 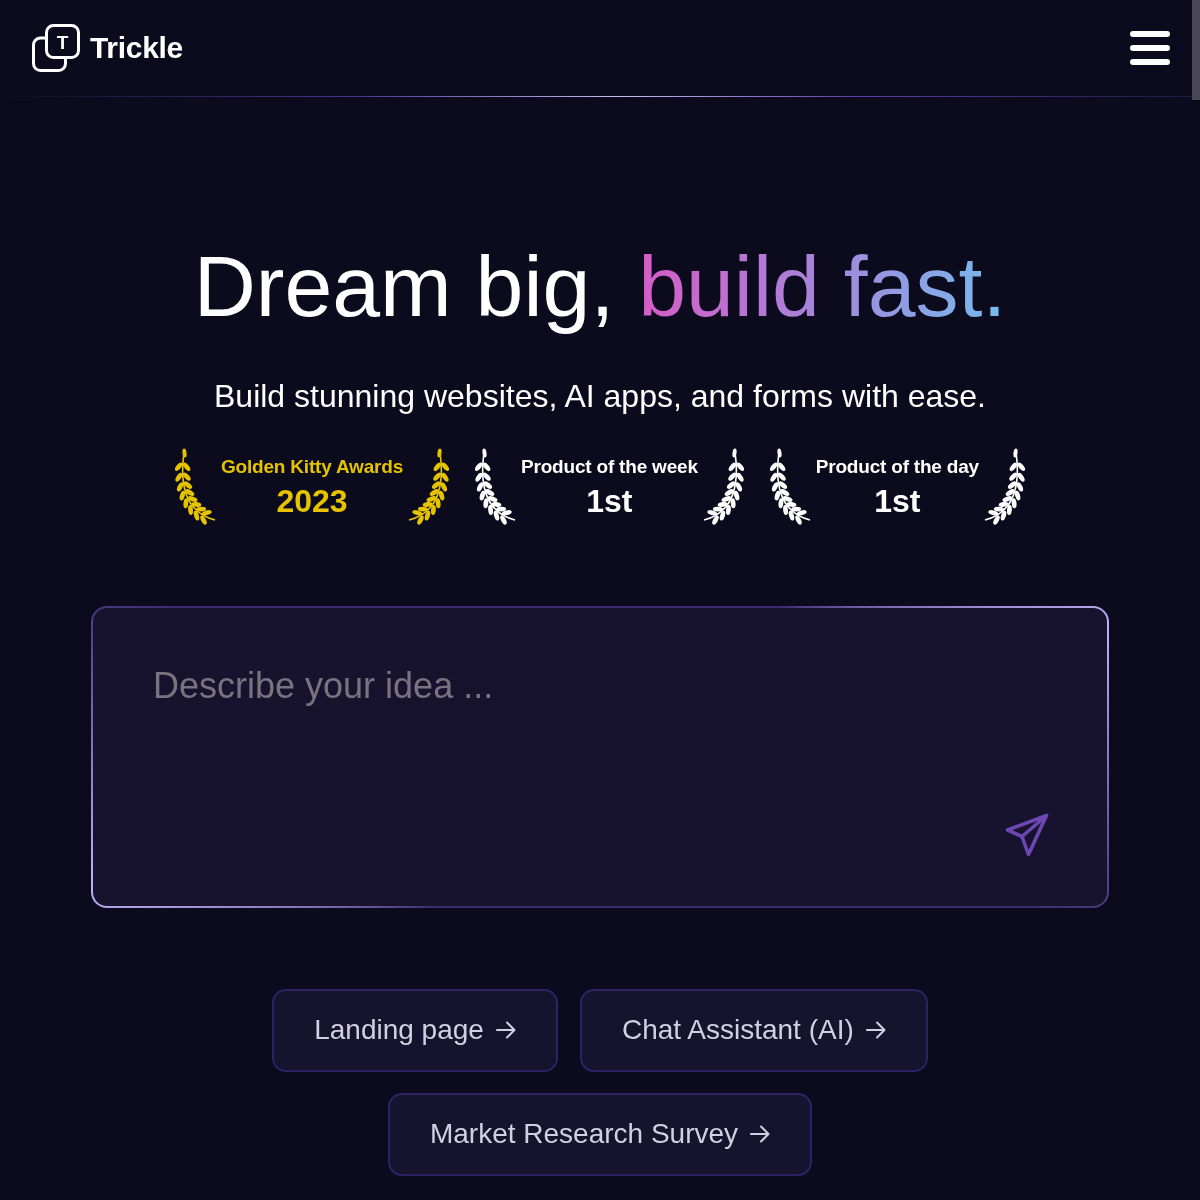 What do you see at coordinates (312, 501) in the screenshot?
I see `award-rank: 2023` at bounding box center [312, 501].